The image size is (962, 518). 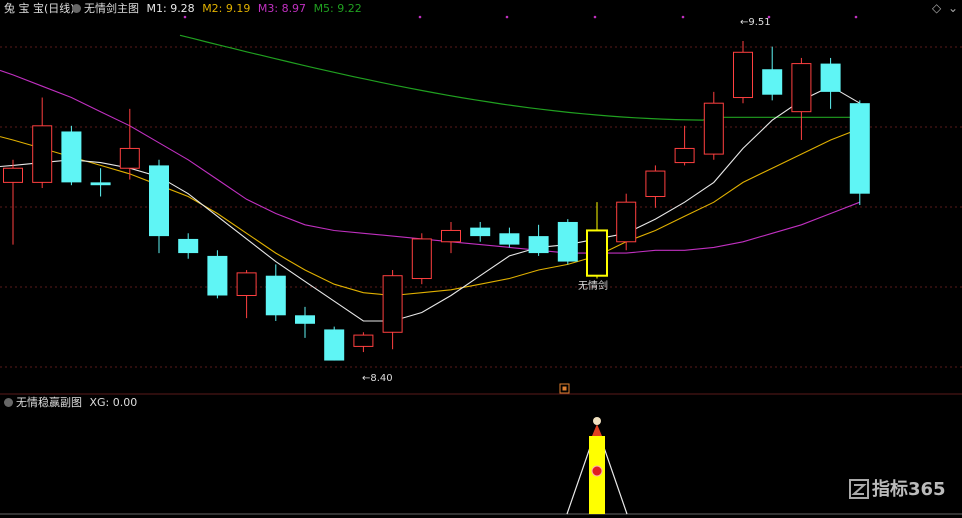 I want to click on low-price-value: 8.40, so click(x=381, y=378).